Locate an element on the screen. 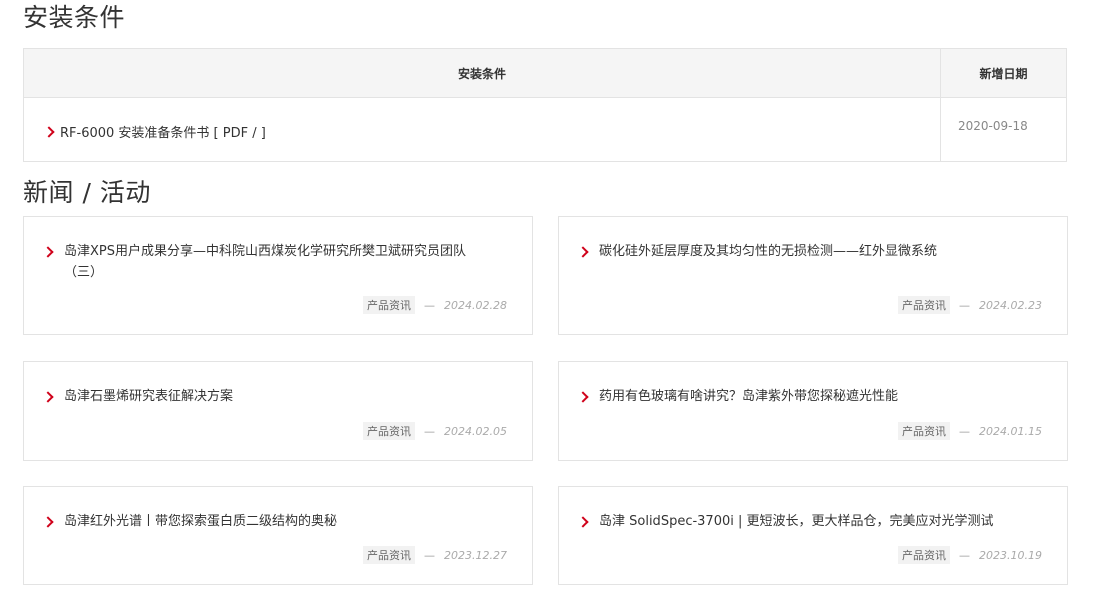 The height and width of the screenshot is (611, 1102). date-cell: 2020-09-18 is located at coordinates (1003, 129).